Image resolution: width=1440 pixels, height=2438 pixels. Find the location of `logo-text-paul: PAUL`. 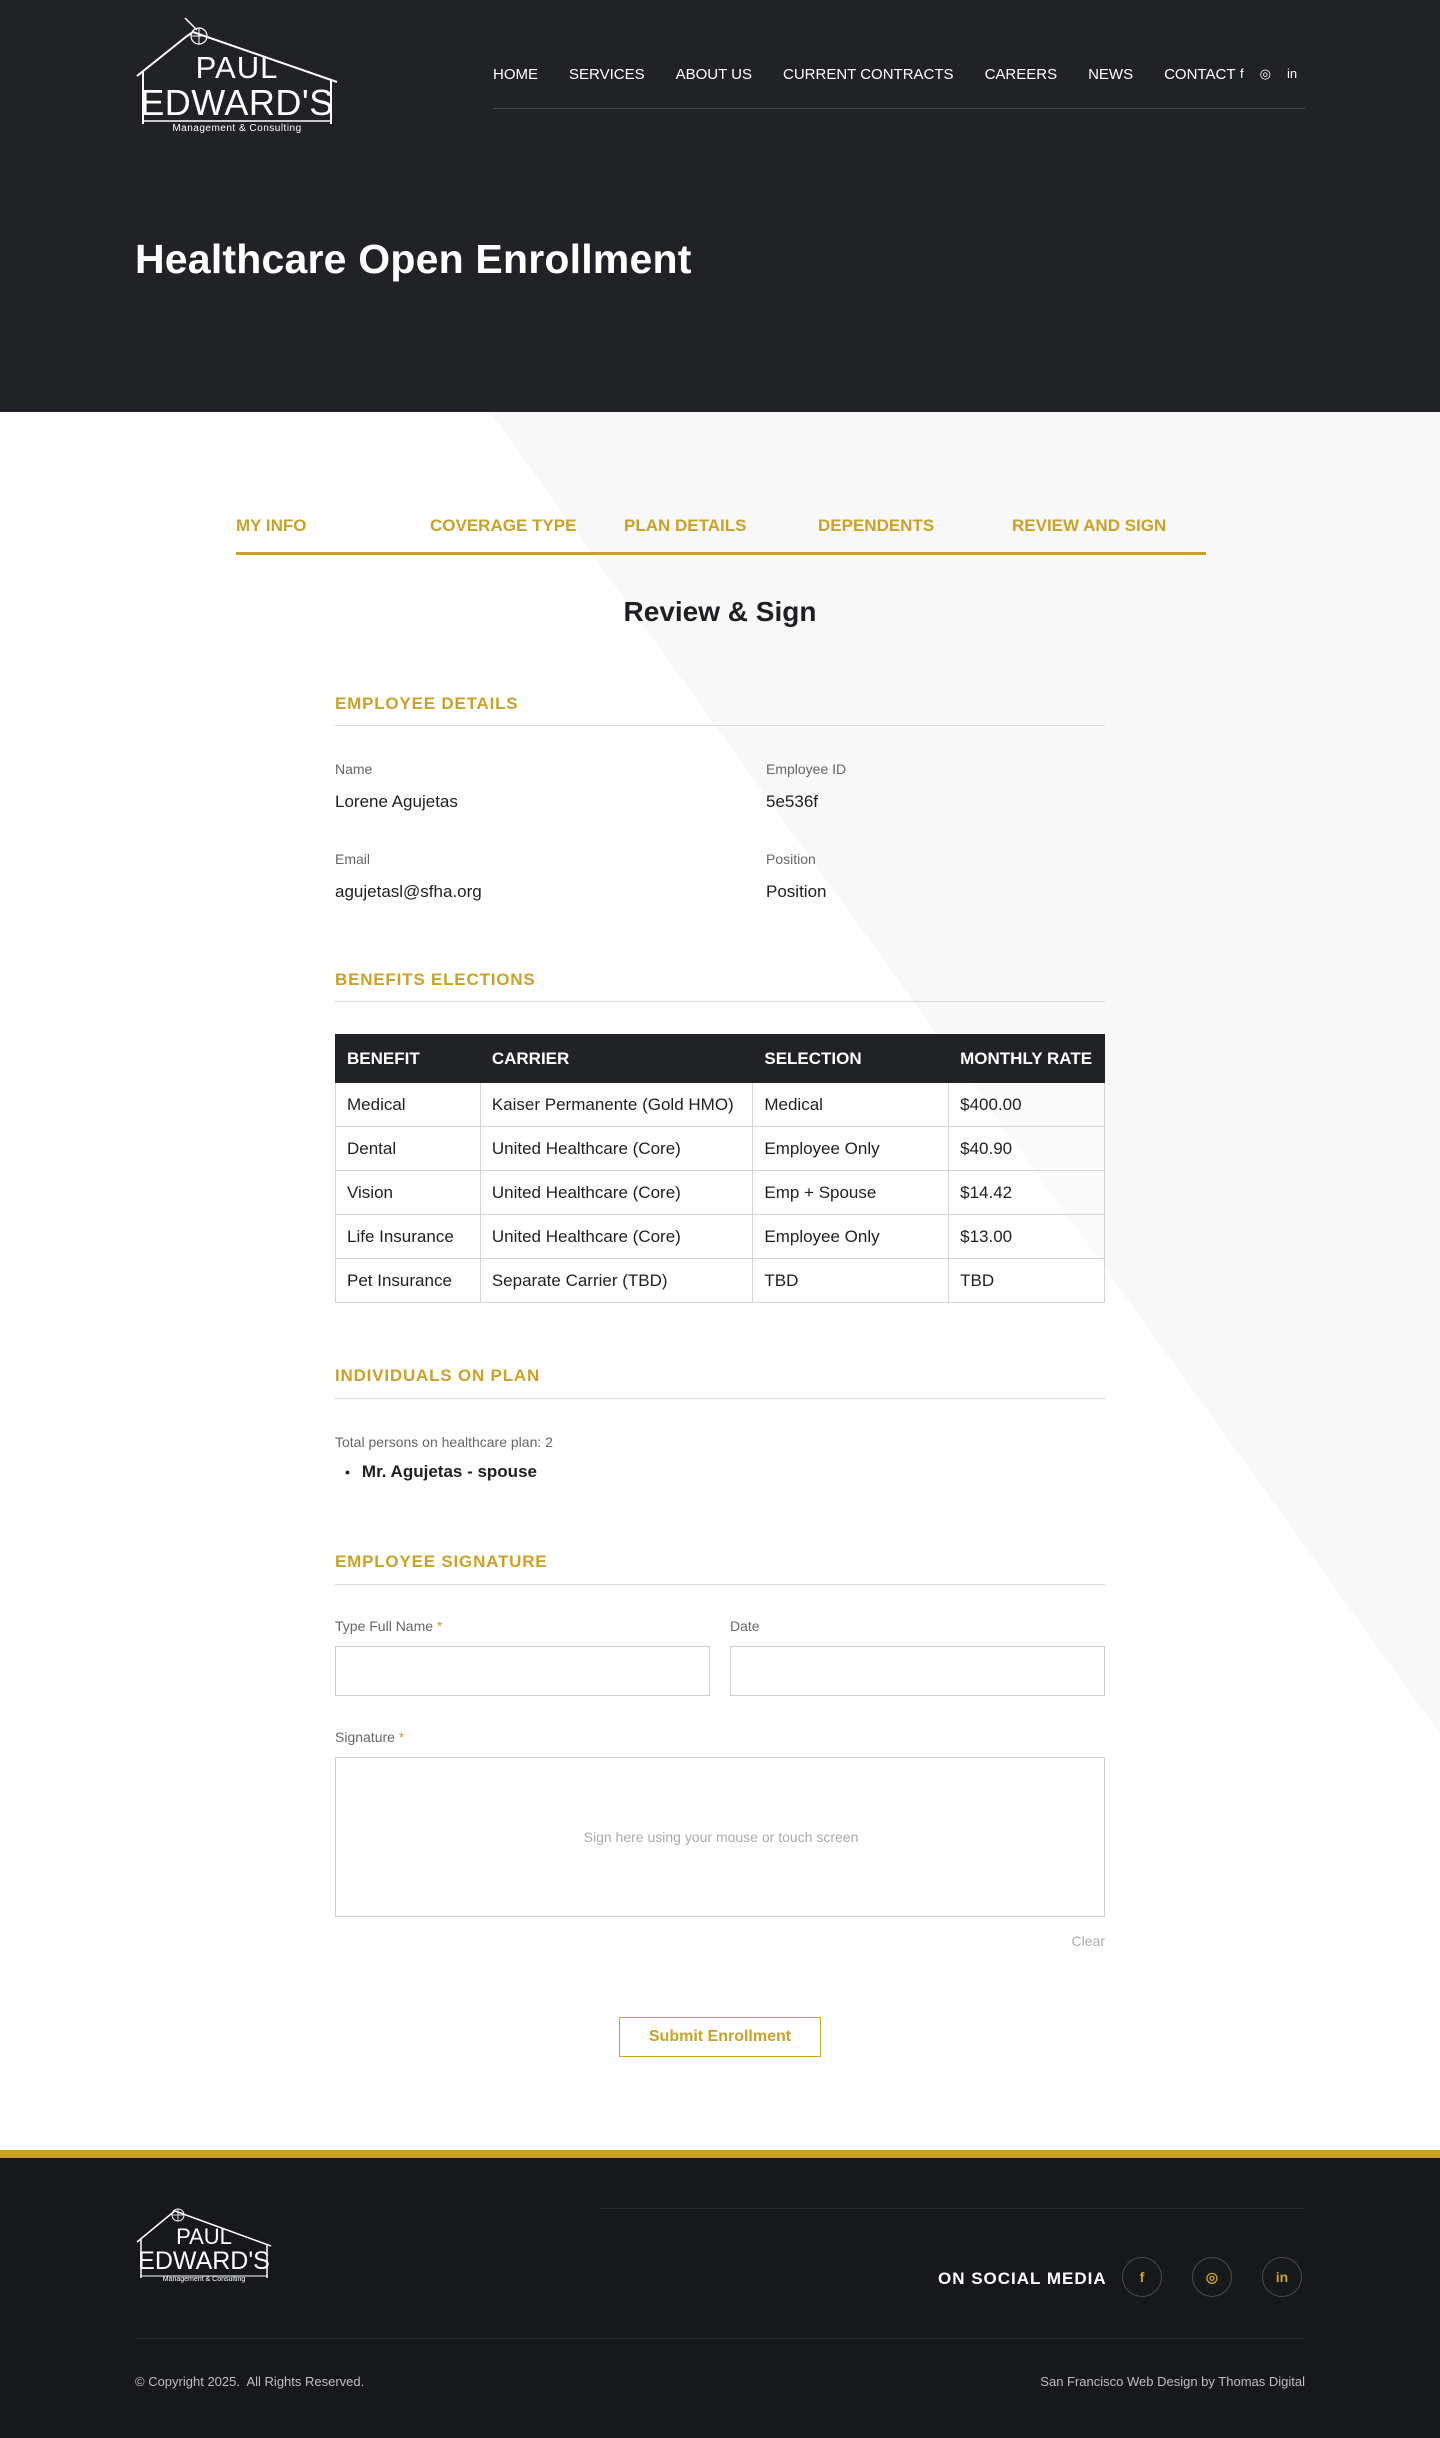

logo-text-paul: PAUL is located at coordinates (237, 67).